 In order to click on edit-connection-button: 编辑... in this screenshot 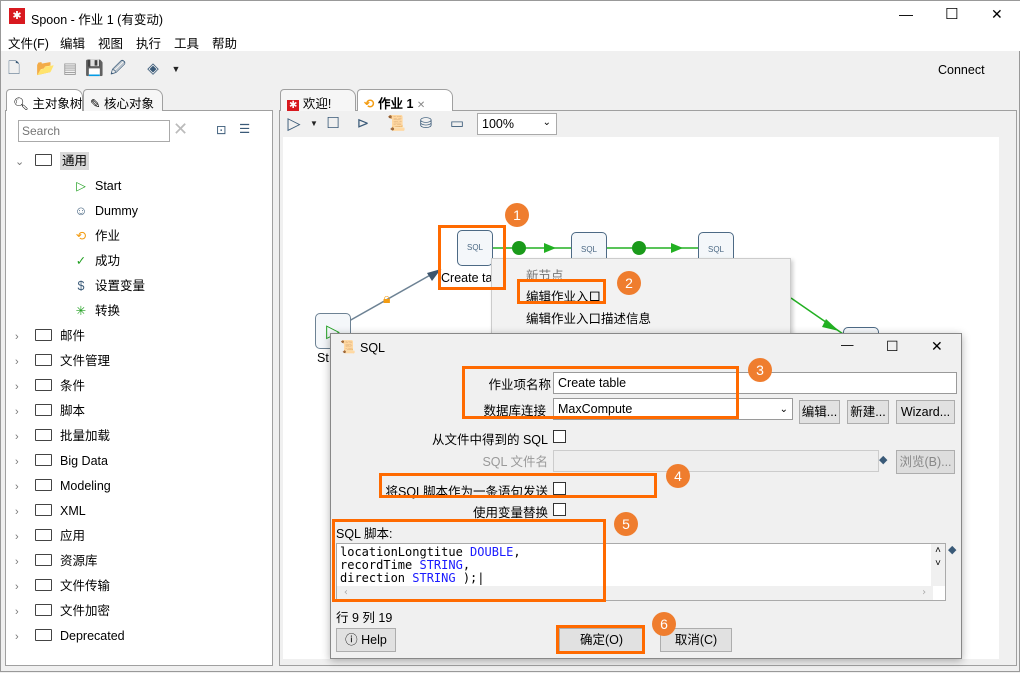, I will do `click(819, 412)`.